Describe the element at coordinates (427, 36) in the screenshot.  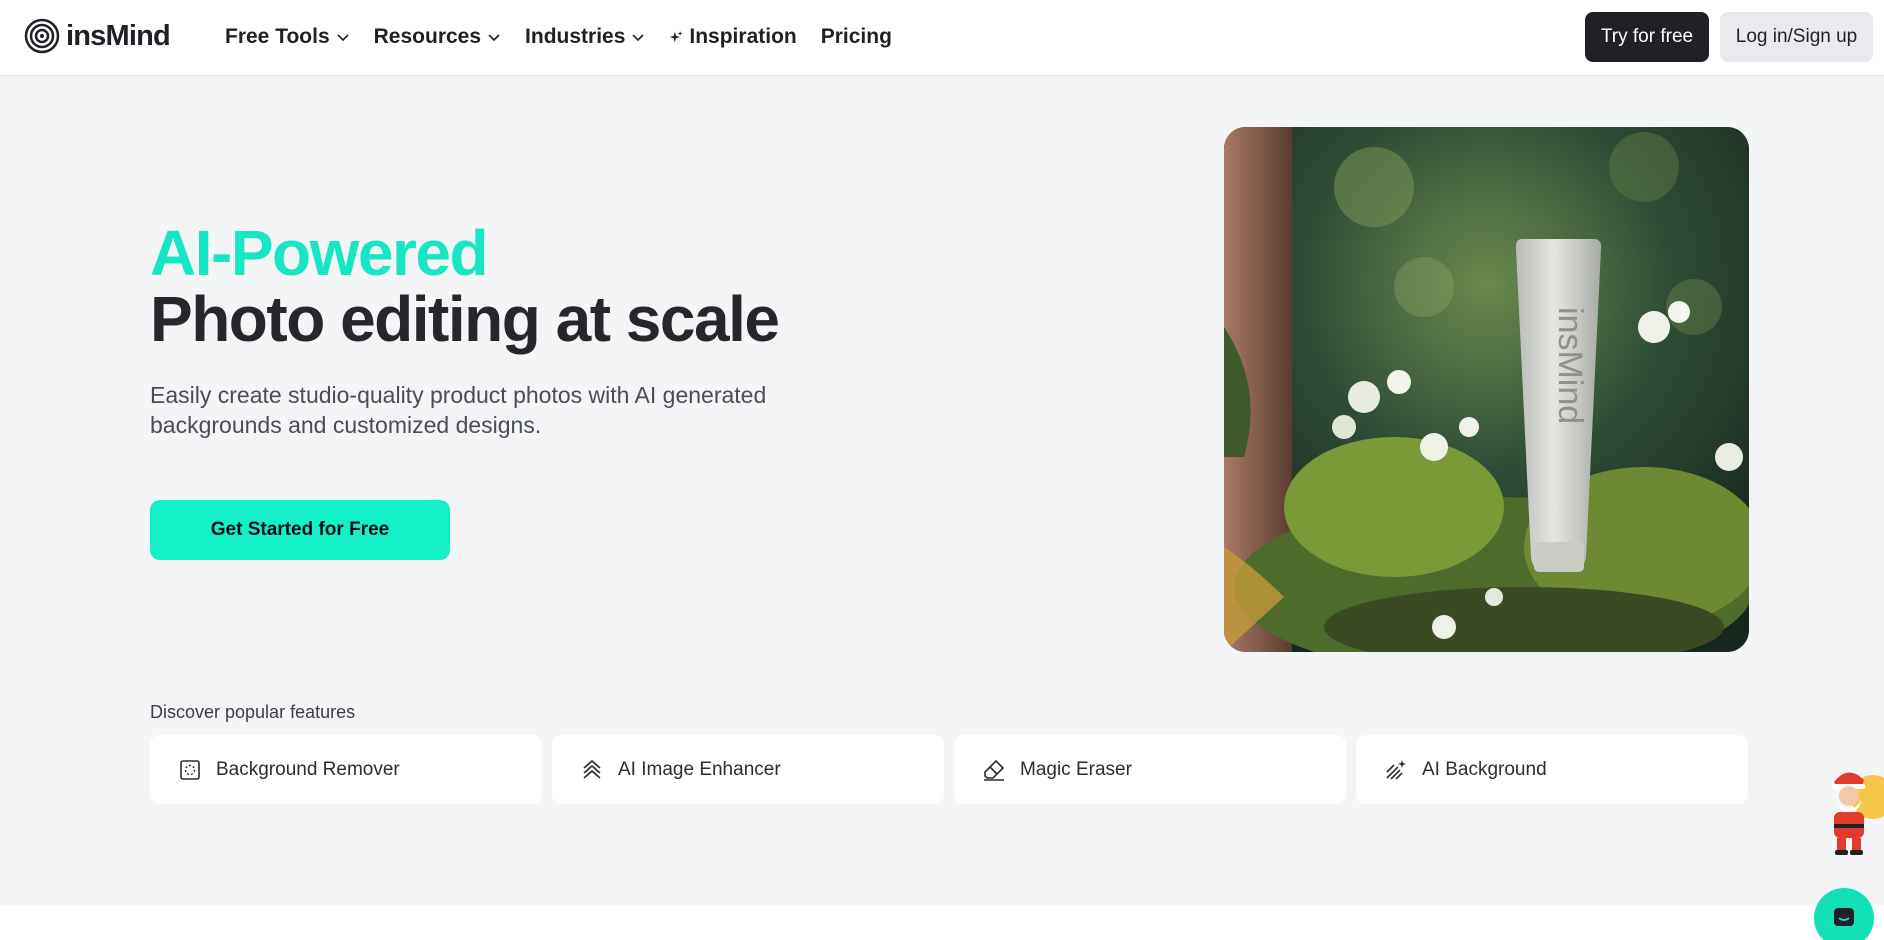
I see `nav-label: Resources` at that location.